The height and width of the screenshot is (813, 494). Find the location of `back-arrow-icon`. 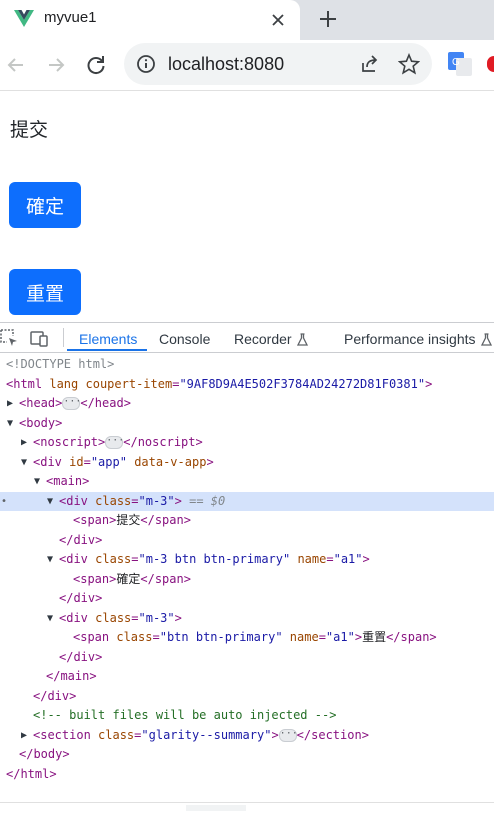

back-arrow-icon is located at coordinates (16, 65).